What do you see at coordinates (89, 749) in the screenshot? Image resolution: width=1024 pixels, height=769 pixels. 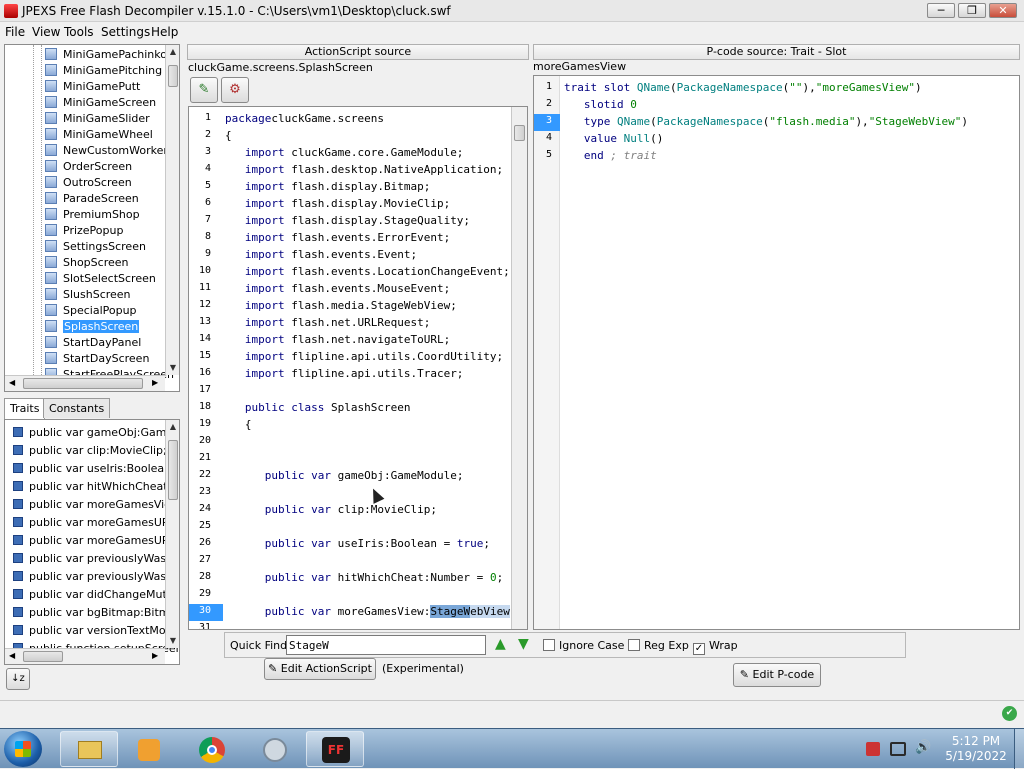 I see `taskbar-explorer` at bounding box center [89, 749].